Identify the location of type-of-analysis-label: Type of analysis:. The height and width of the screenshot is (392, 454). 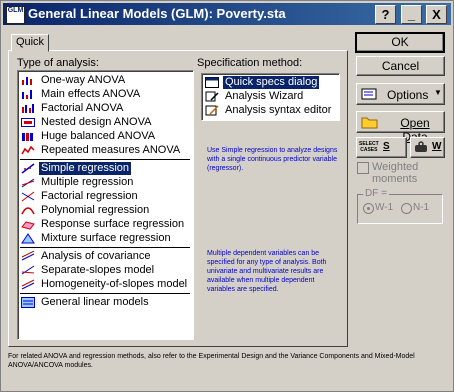
(58, 63).